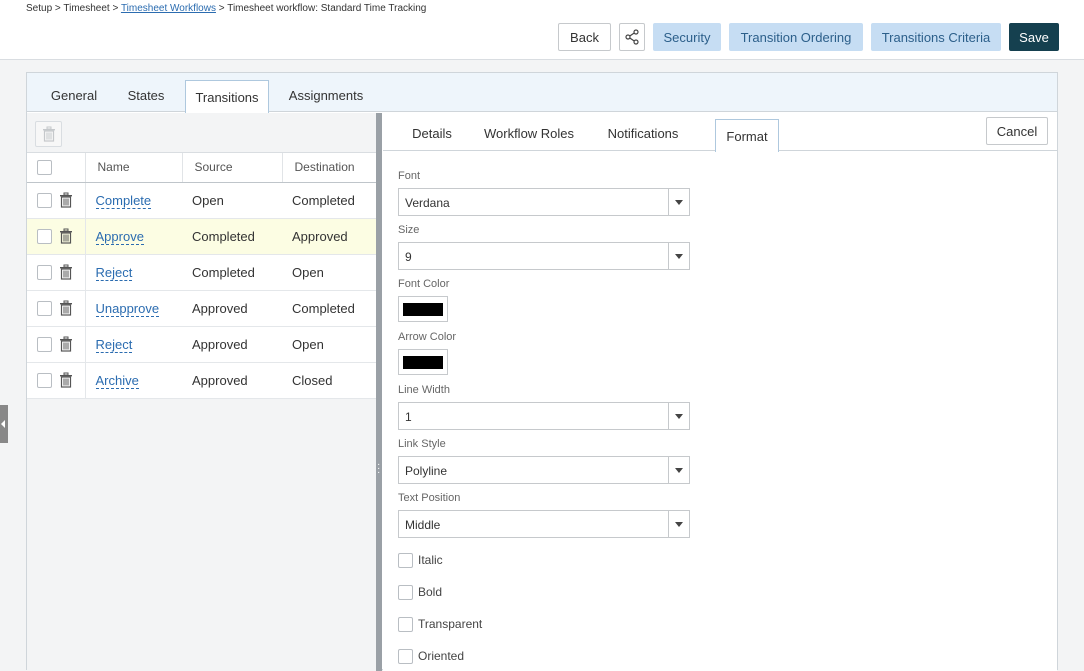  Describe the element at coordinates (747, 135) in the screenshot. I see `tab-format: Format` at that location.